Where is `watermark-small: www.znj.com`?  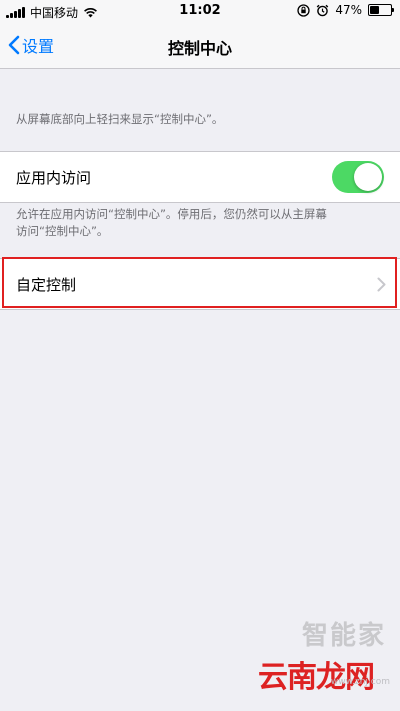
watermark-small: www.znj.com is located at coordinates (360, 682).